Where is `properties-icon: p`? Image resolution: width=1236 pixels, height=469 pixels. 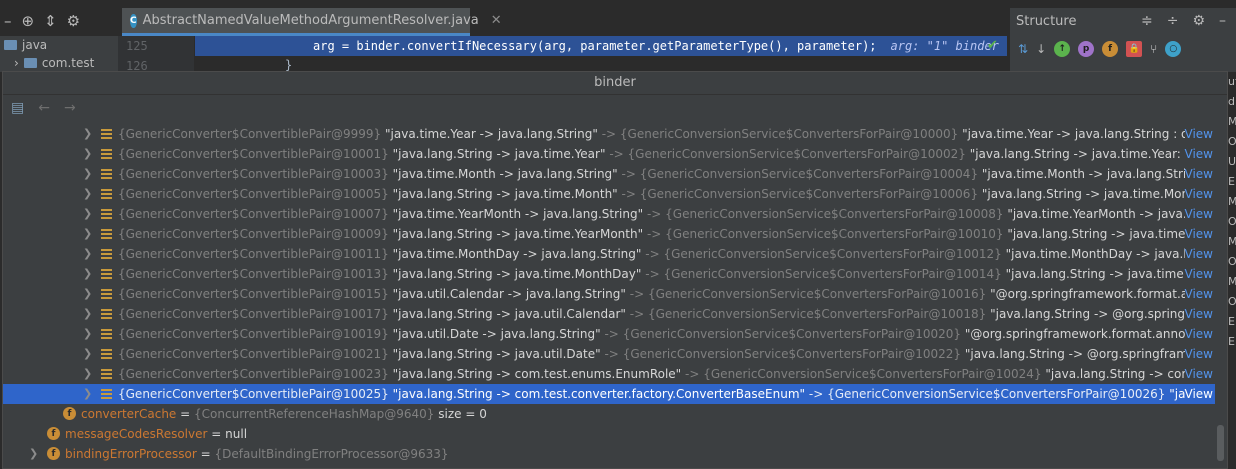
properties-icon: p is located at coordinates (1086, 49).